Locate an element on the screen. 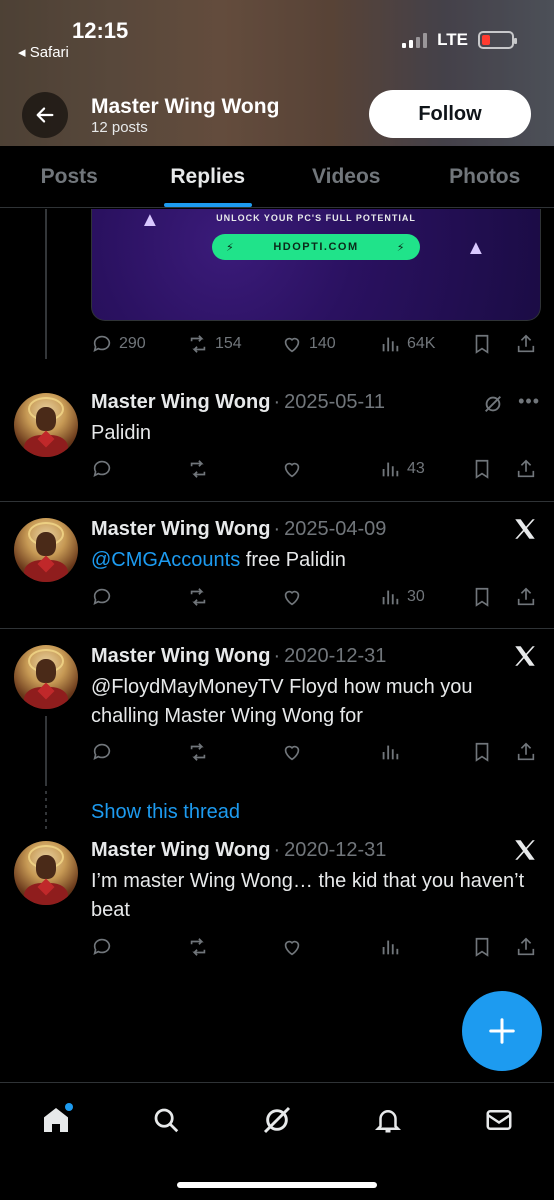 The image size is (554, 1200). views-action: 43 is located at coordinates (402, 469).